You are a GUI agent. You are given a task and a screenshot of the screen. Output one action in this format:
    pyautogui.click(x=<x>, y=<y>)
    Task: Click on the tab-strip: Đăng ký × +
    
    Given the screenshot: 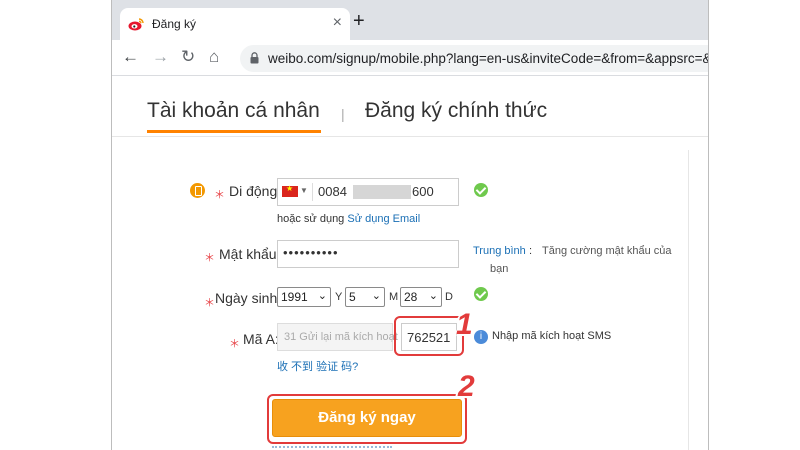 What is the action you would take?
    pyautogui.click(x=410, y=20)
    